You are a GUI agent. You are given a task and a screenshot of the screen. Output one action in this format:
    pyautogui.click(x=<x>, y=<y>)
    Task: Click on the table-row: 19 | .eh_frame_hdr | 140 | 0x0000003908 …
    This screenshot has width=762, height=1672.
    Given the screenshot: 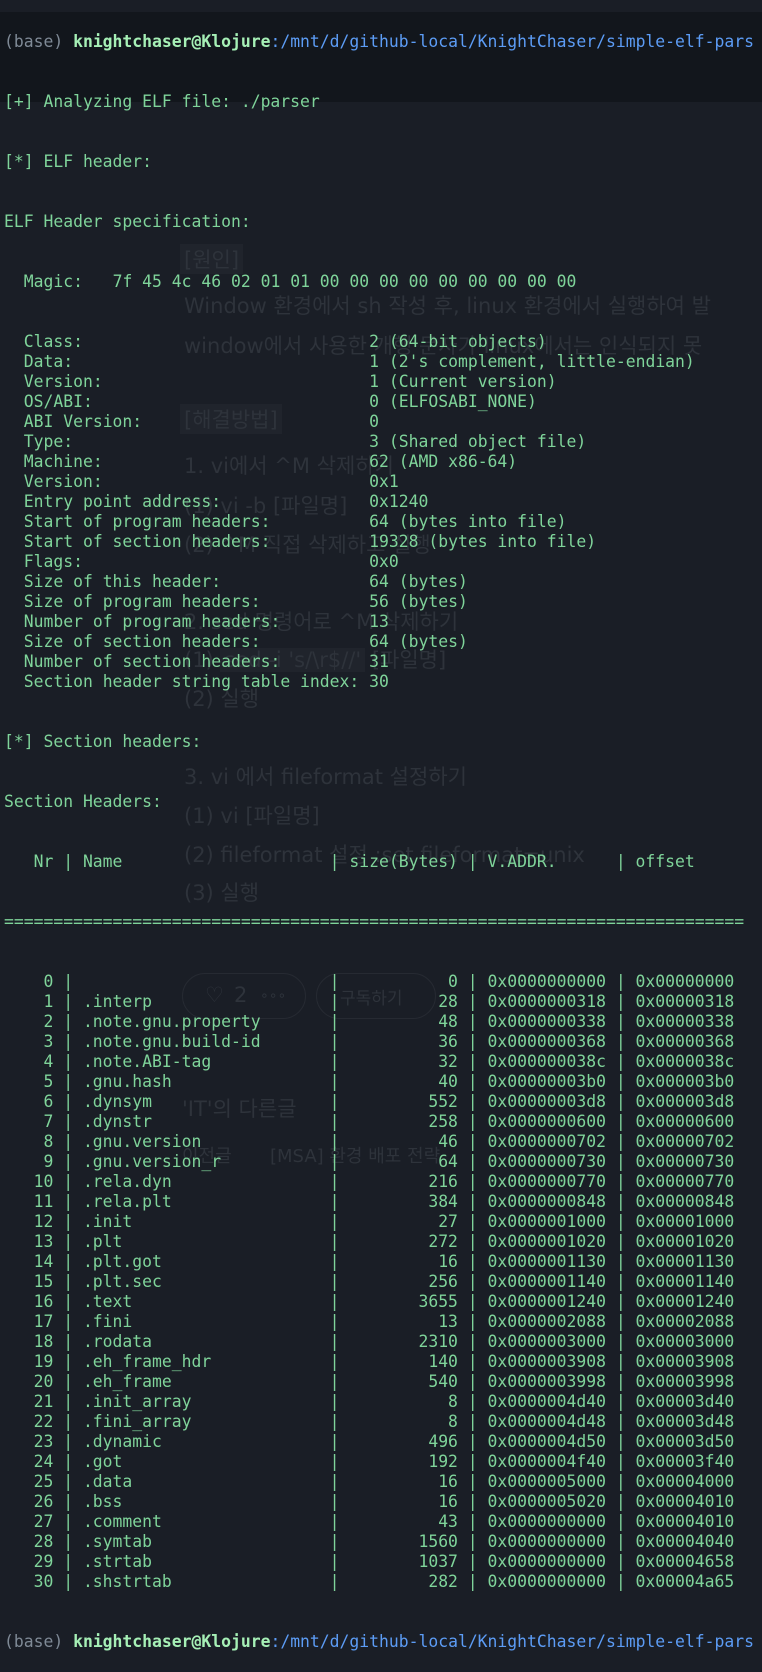 What is the action you would take?
    pyautogui.click(x=369, y=1361)
    